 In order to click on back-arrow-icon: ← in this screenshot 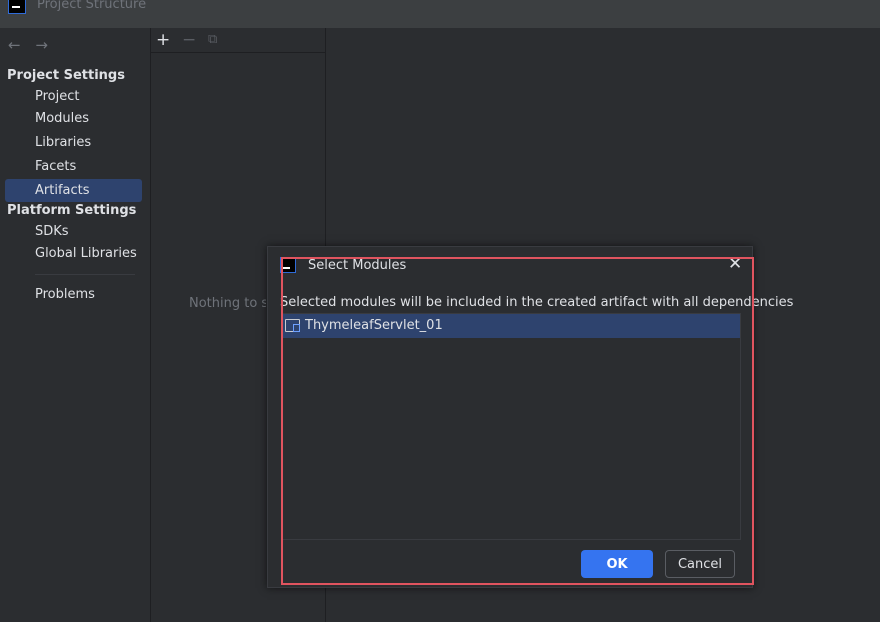, I will do `click(14, 45)`.